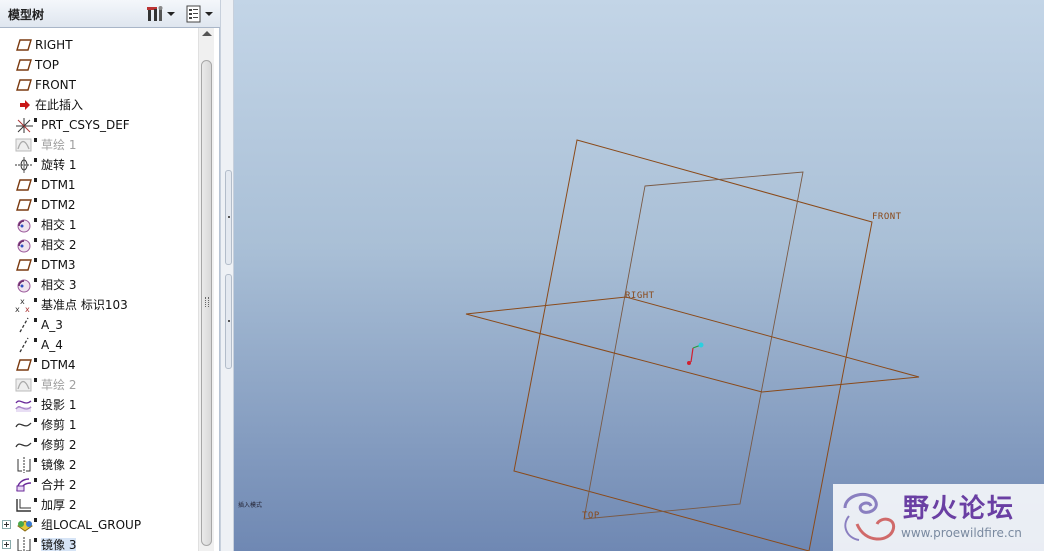 Image resolution: width=1044 pixels, height=551 pixels. I want to click on tree-item: 相交 2, so click(99, 245).